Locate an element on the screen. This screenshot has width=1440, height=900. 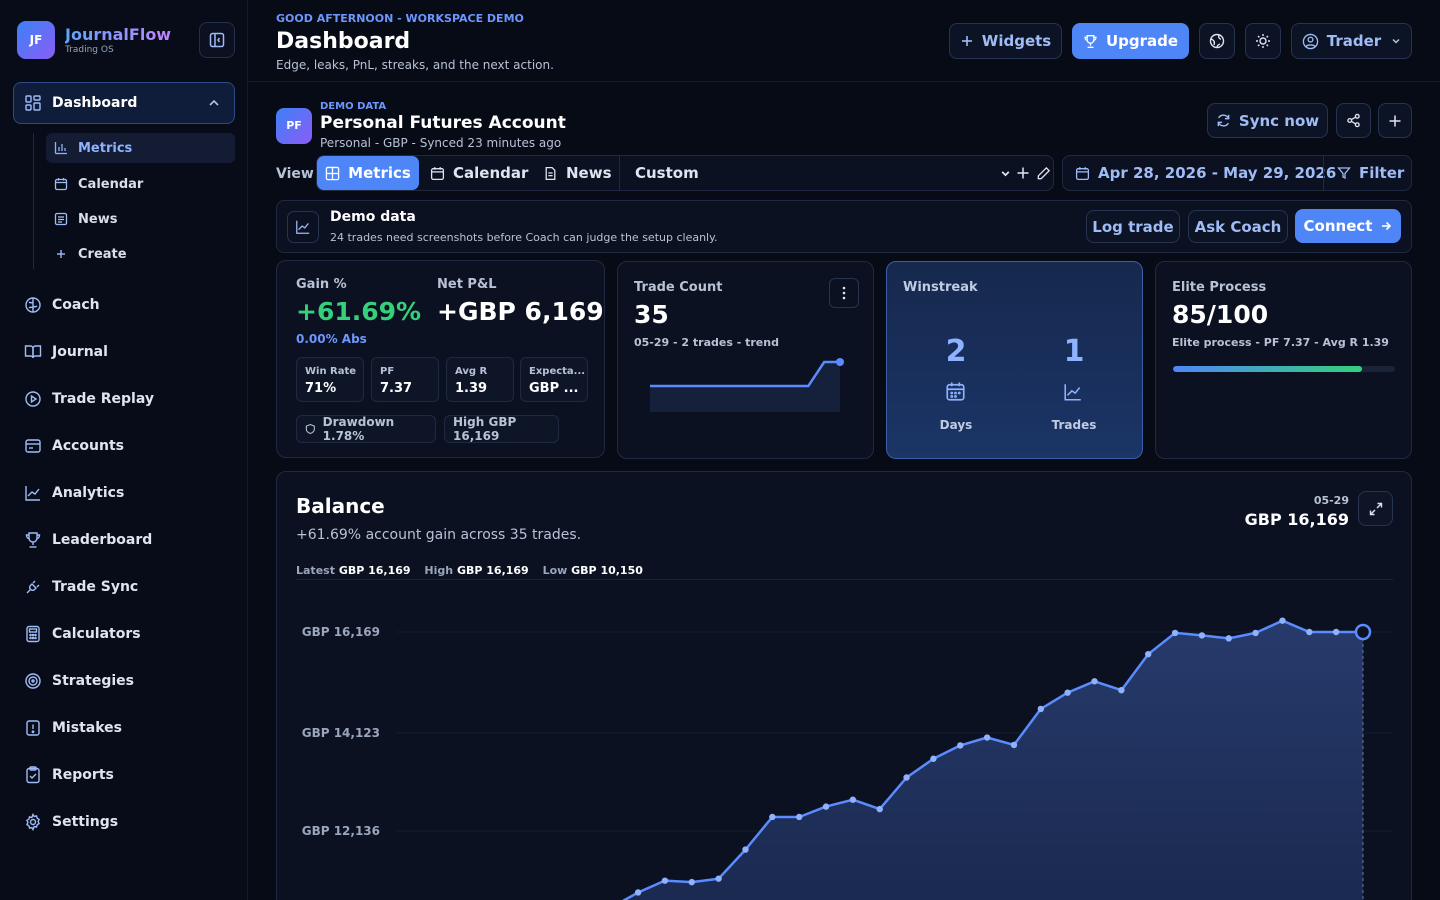
trophy-icon is located at coordinates (33, 540).